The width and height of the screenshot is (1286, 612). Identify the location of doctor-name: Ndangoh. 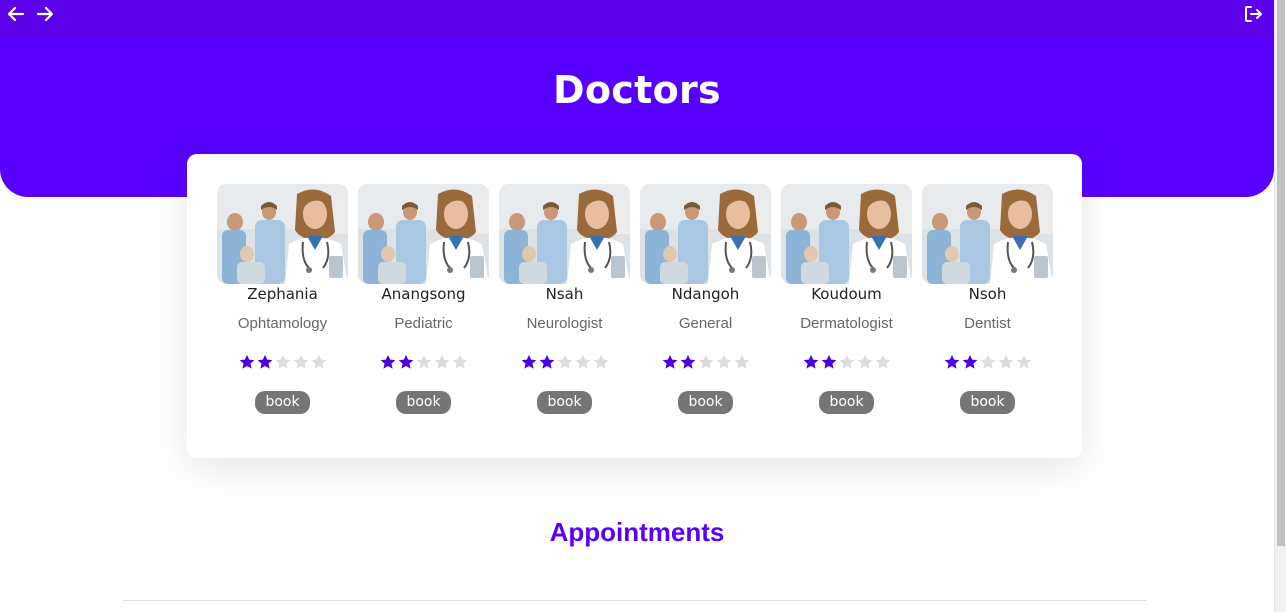
(705, 294).